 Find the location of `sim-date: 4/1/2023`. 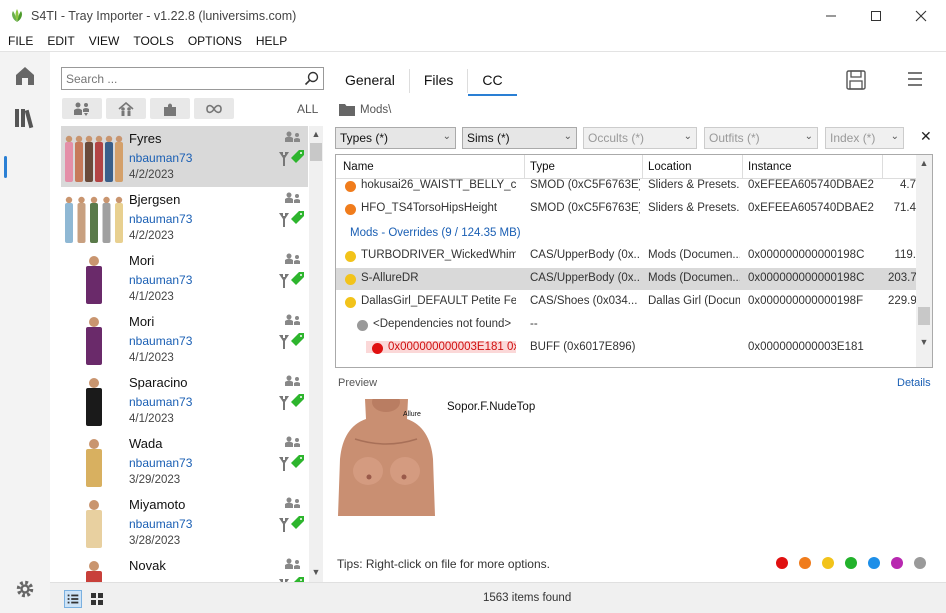

sim-date: 4/1/2023 is located at coordinates (151, 358).